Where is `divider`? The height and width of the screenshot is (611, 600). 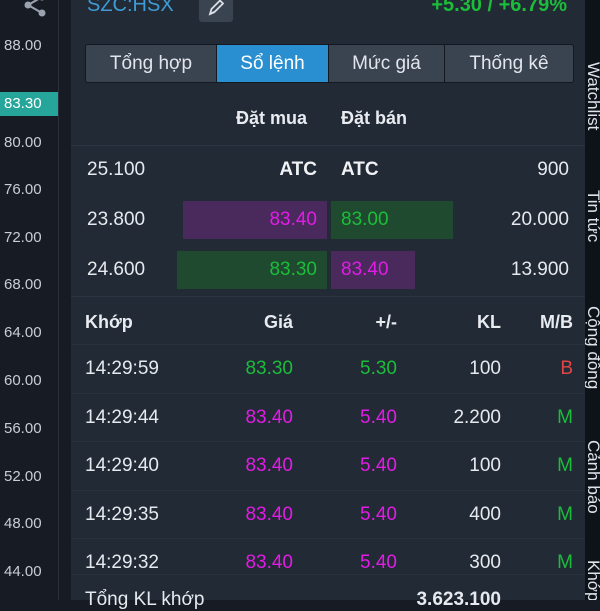
divider is located at coordinates (328, 296).